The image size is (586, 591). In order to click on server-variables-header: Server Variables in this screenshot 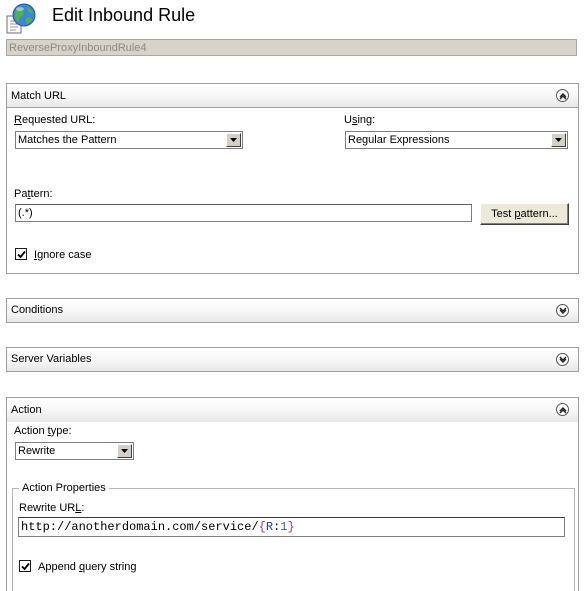, I will do `click(292, 359)`.